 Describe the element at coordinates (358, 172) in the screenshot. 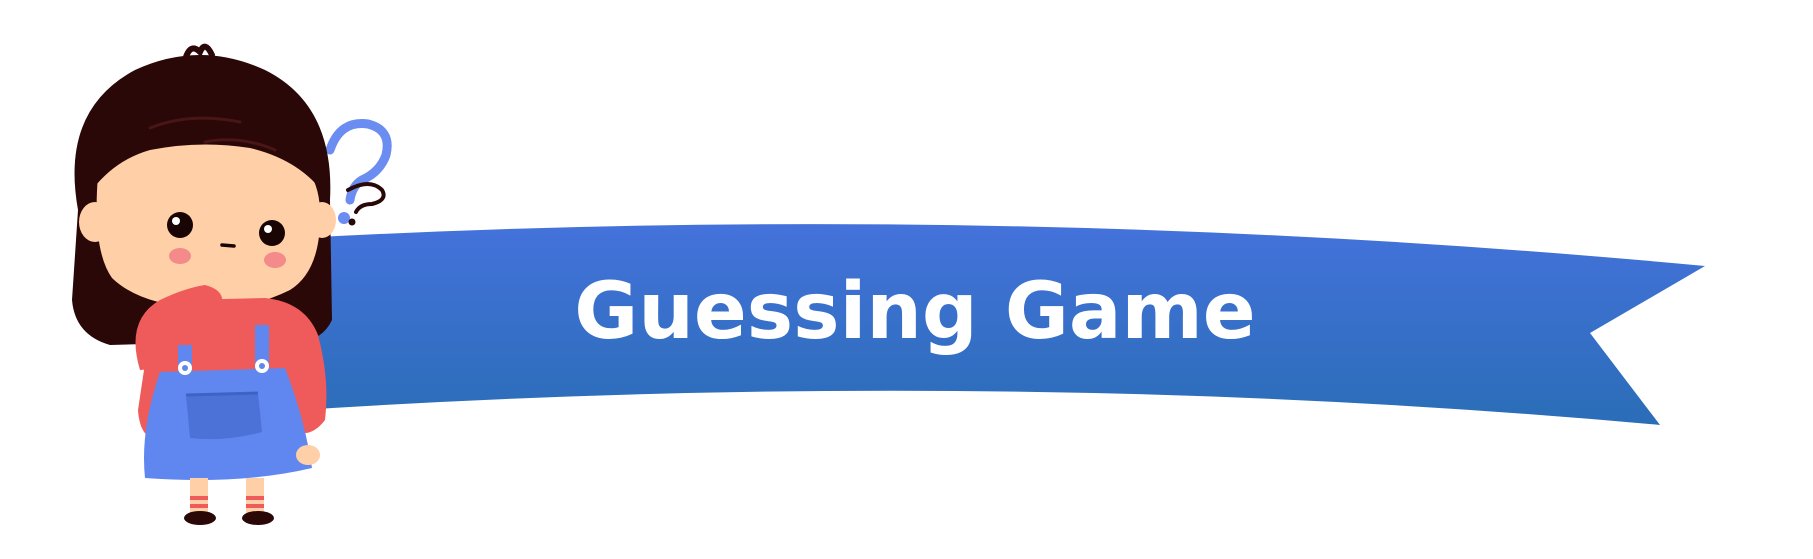

I see `question-mark-icon` at that location.